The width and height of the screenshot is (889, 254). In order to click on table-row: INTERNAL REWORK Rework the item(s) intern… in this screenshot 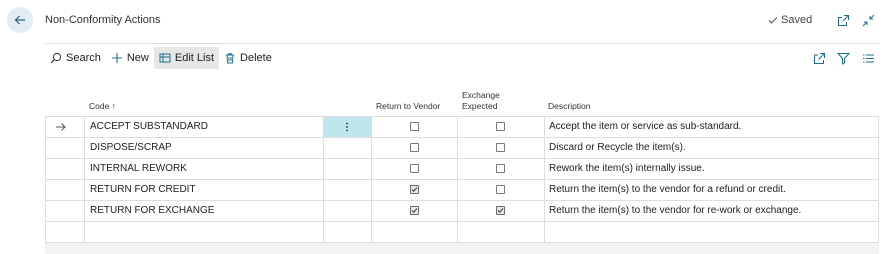, I will do `click(462, 169)`.